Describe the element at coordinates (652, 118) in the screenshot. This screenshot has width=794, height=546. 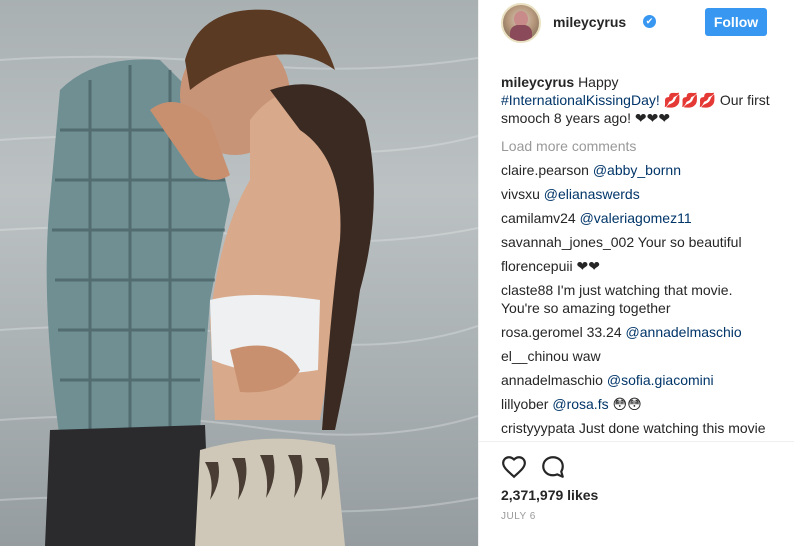
I see `caption-hearts-emoji: ❤❤❤` at that location.